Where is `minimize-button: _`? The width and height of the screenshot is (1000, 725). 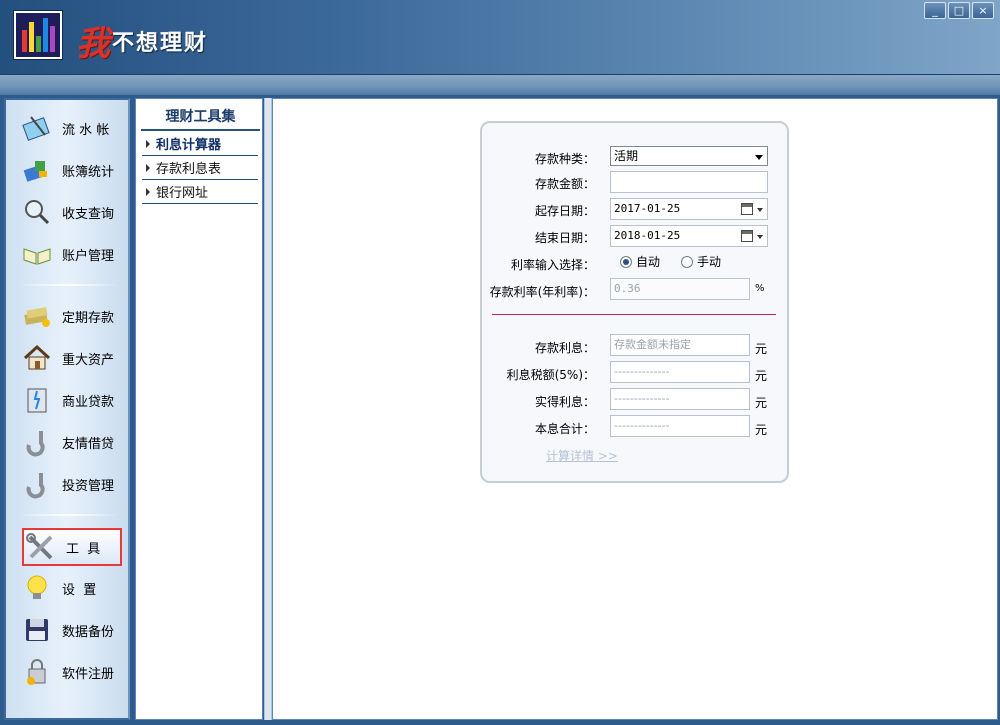
minimize-button: _ is located at coordinates (935, 10).